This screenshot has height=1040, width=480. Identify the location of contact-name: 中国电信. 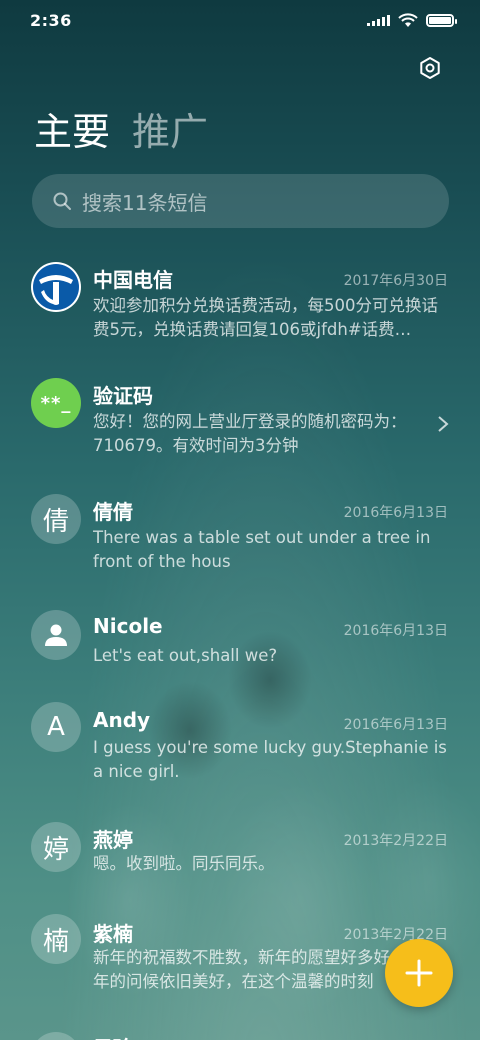
(133, 280).